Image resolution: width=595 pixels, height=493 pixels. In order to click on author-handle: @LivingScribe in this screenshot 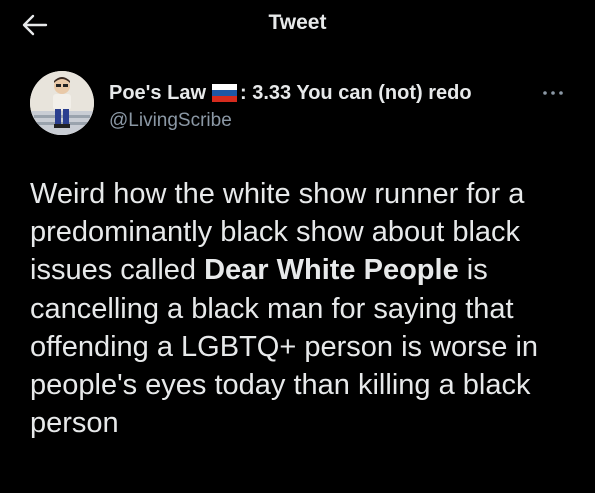, I will do `click(170, 121)`.